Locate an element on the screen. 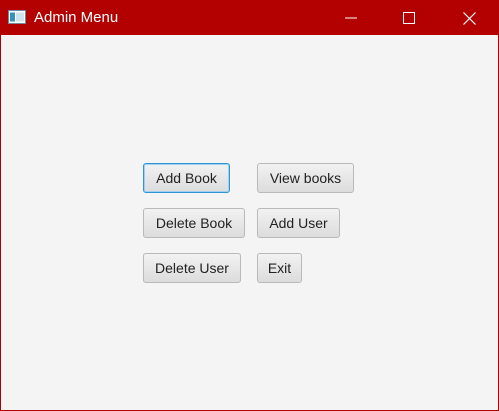 This screenshot has width=499, height=411. close-button is located at coordinates (469, 18).